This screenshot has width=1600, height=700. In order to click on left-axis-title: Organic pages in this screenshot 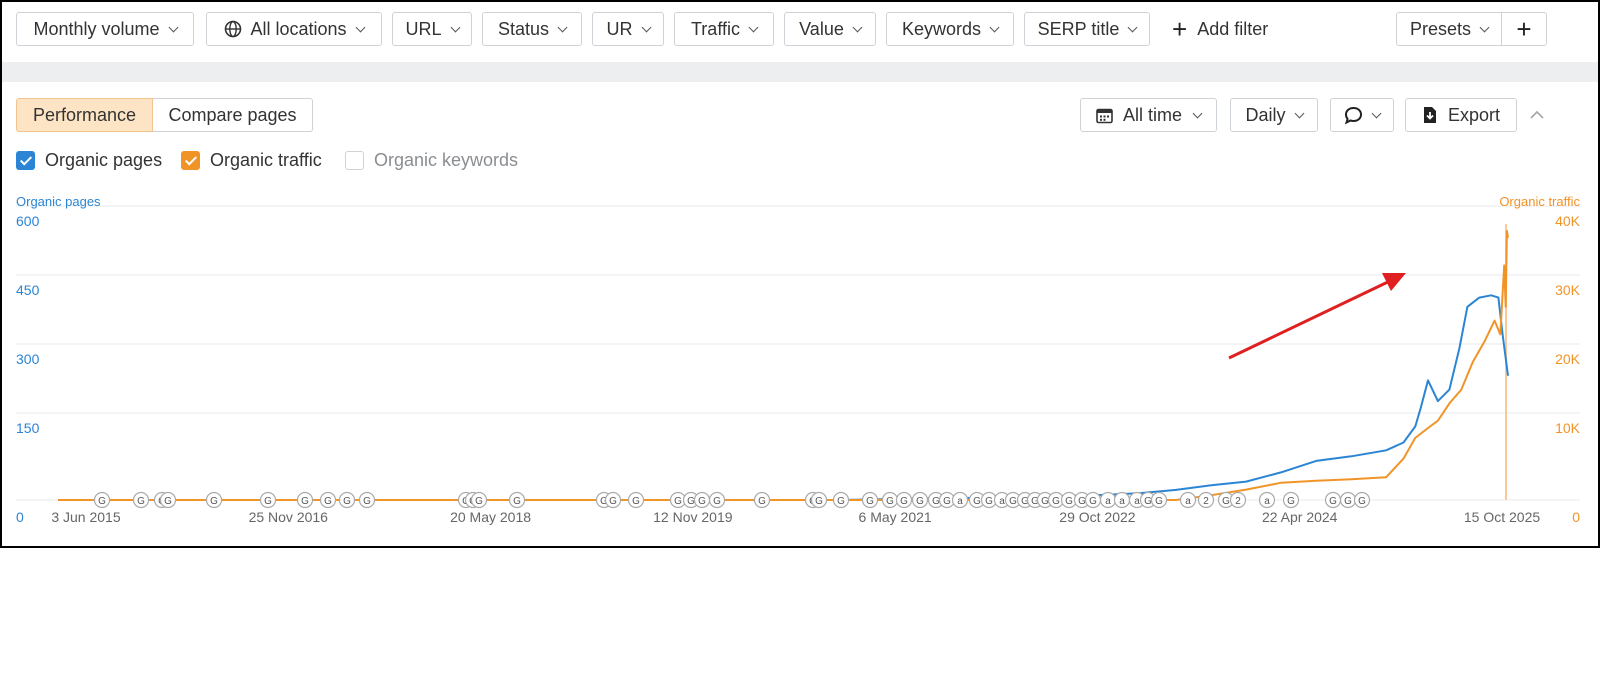, I will do `click(58, 201)`.